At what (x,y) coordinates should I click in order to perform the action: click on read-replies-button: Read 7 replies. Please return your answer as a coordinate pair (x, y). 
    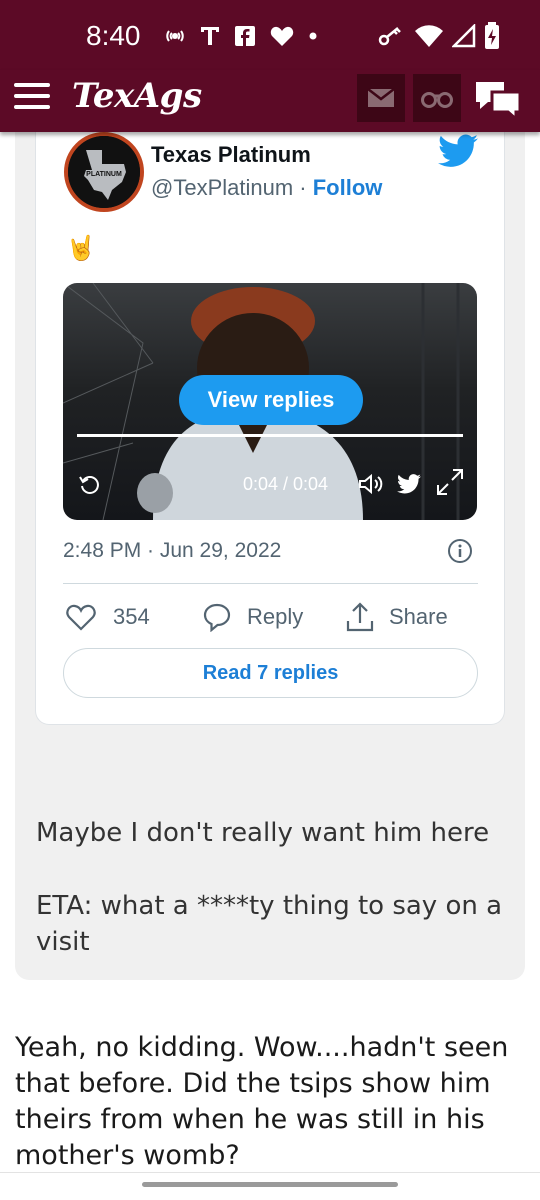
    Looking at the image, I should click on (270, 673).